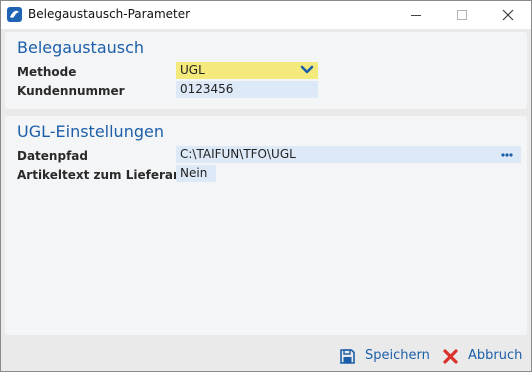  I want to click on methode-value: UGL, so click(192, 70).